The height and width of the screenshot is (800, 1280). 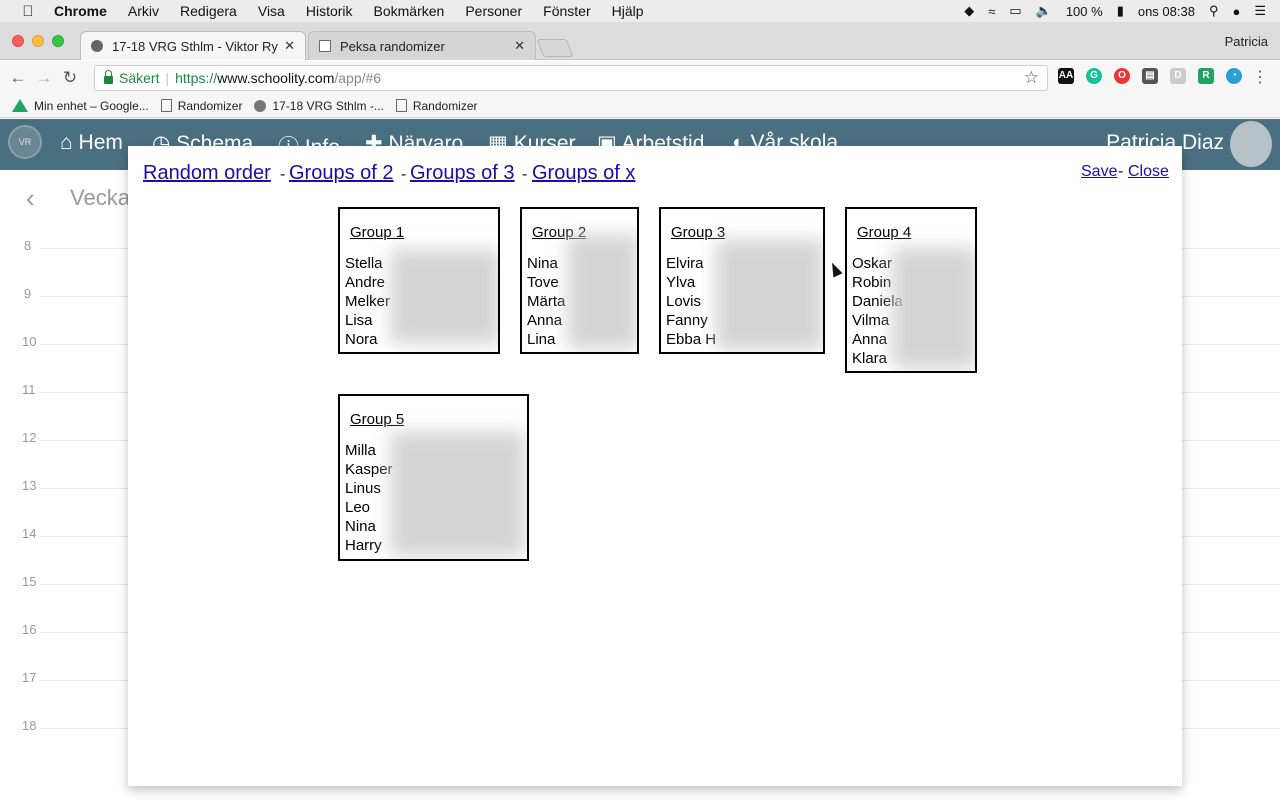 What do you see at coordinates (377, 419) in the screenshot?
I see `group-title: Group 5` at bounding box center [377, 419].